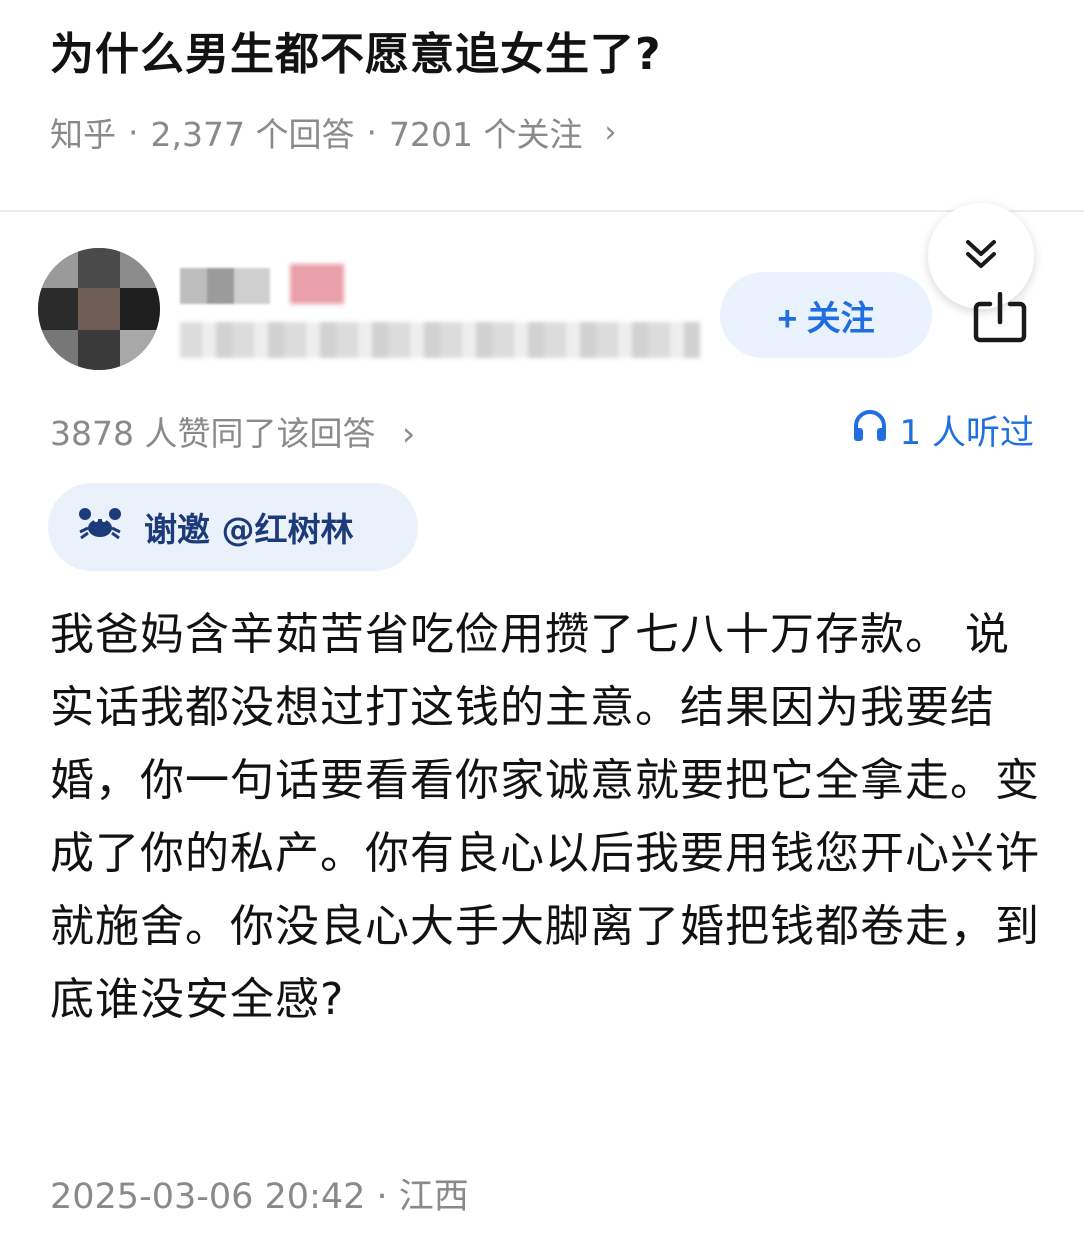 The width and height of the screenshot is (1084, 1236). I want to click on invite-label: 谢邀 @红树林, so click(249, 529).